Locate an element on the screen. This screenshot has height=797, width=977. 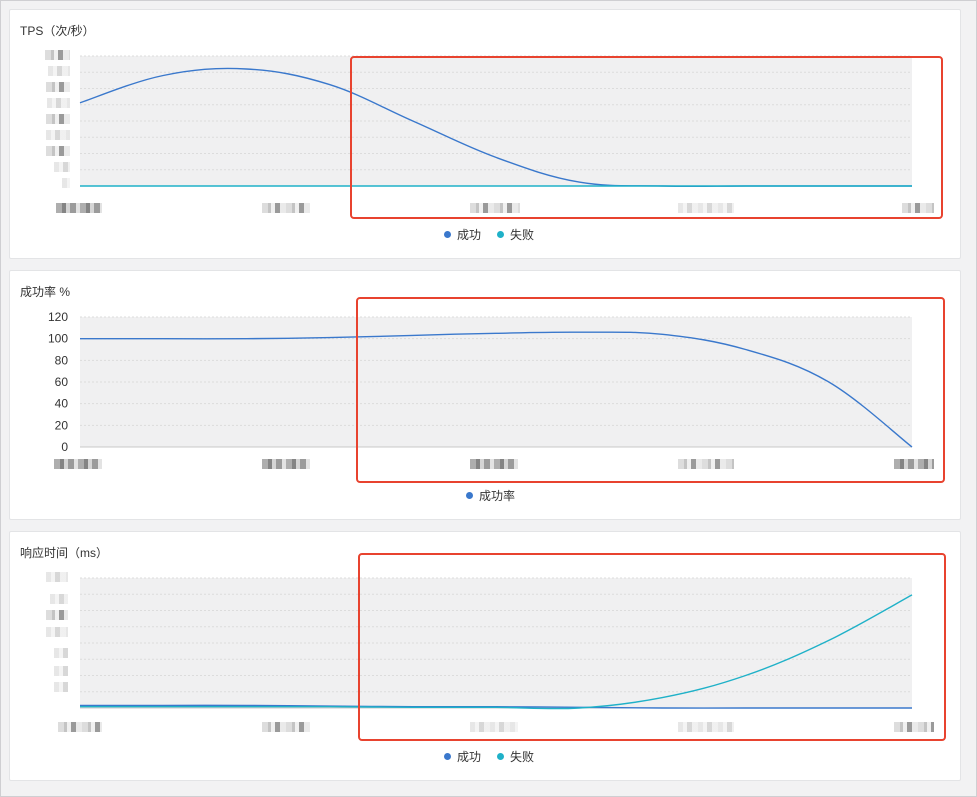
y-tick-label: 0 is located at coordinates (64, 447).